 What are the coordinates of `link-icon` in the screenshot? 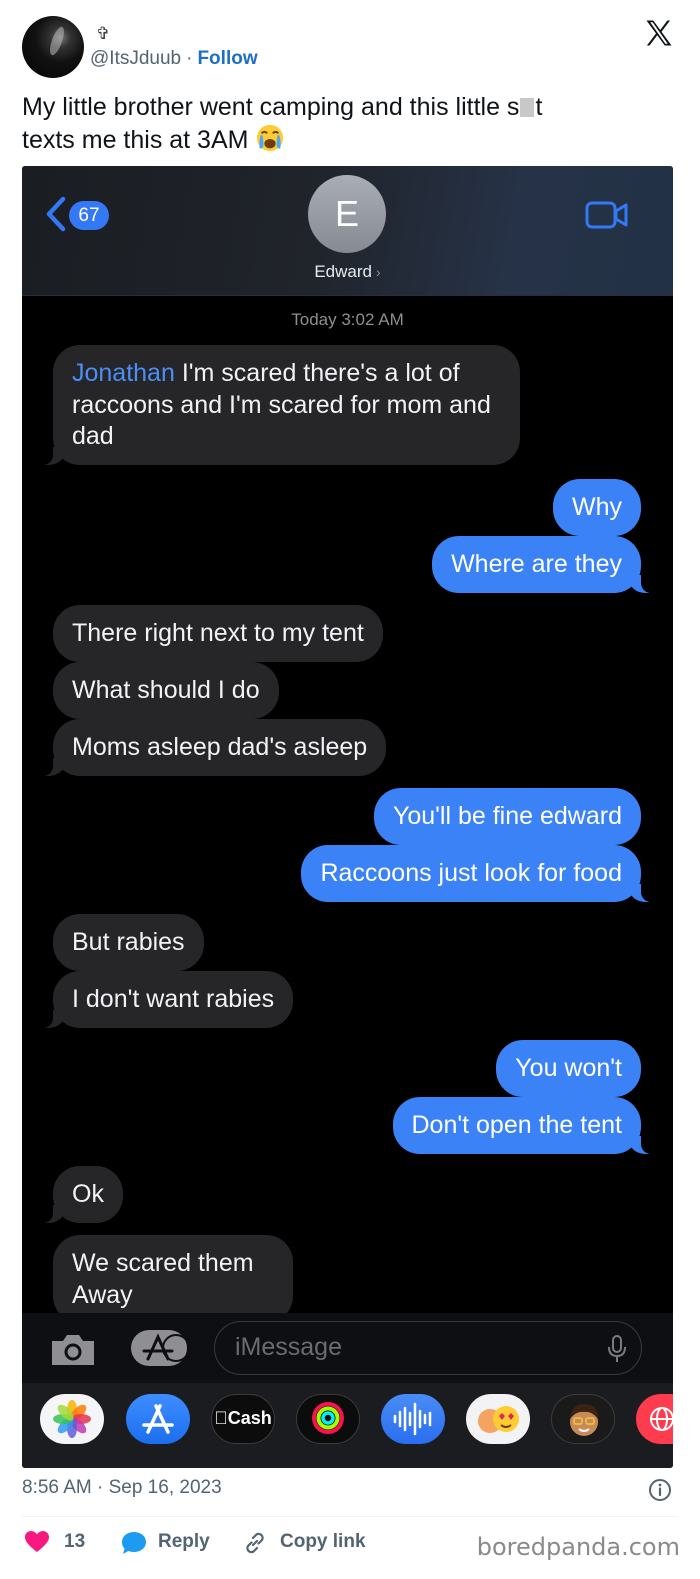 It's located at (255, 1543).